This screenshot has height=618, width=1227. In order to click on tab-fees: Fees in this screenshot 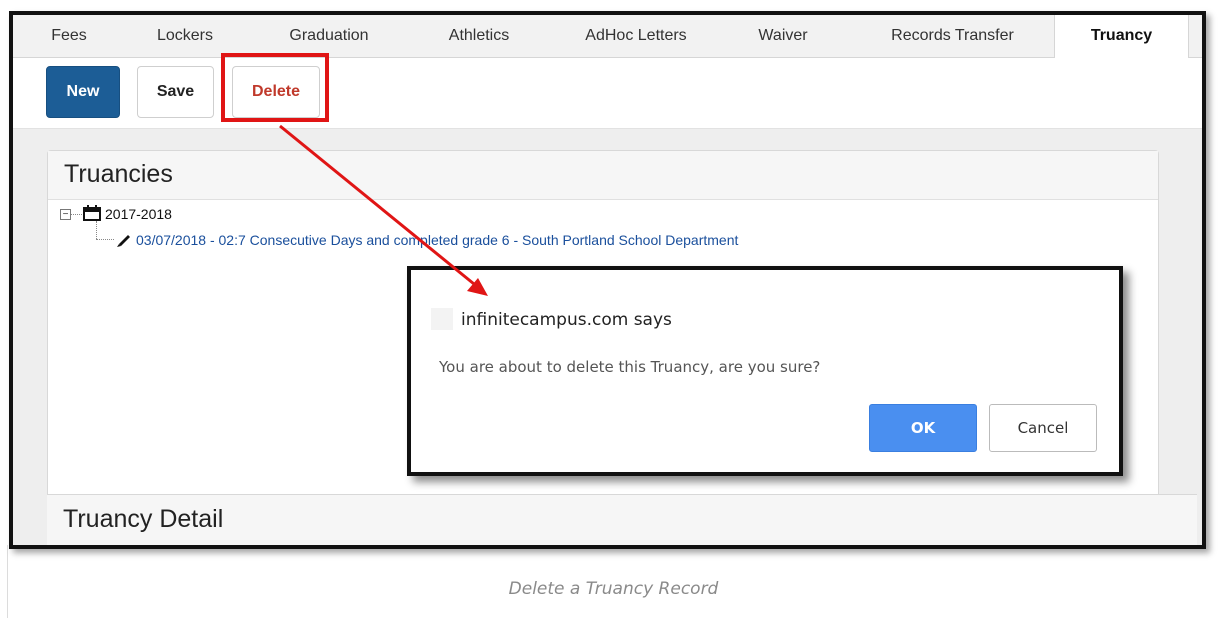, I will do `click(69, 36)`.